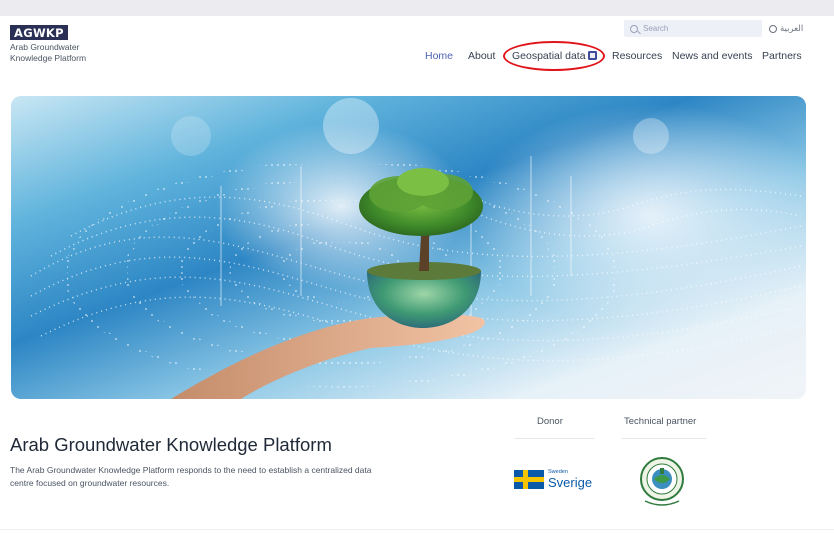 Image resolution: width=834 pixels, height=533 pixels. Describe the element at coordinates (698, 28) in the screenshot. I see `search-input` at that location.